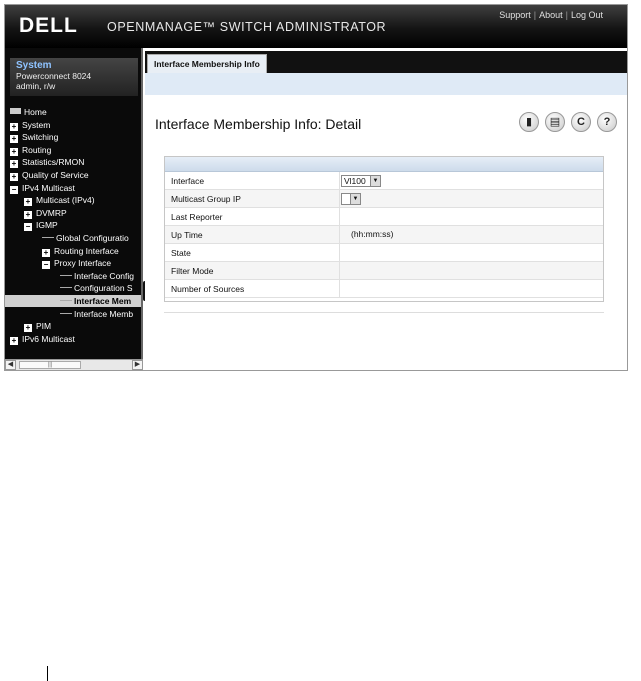 The height and width of the screenshot is (681, 641). Describe the element at coordinates (384, 271) in the screenshot. I see `table-row: Filter Mode` at that location.